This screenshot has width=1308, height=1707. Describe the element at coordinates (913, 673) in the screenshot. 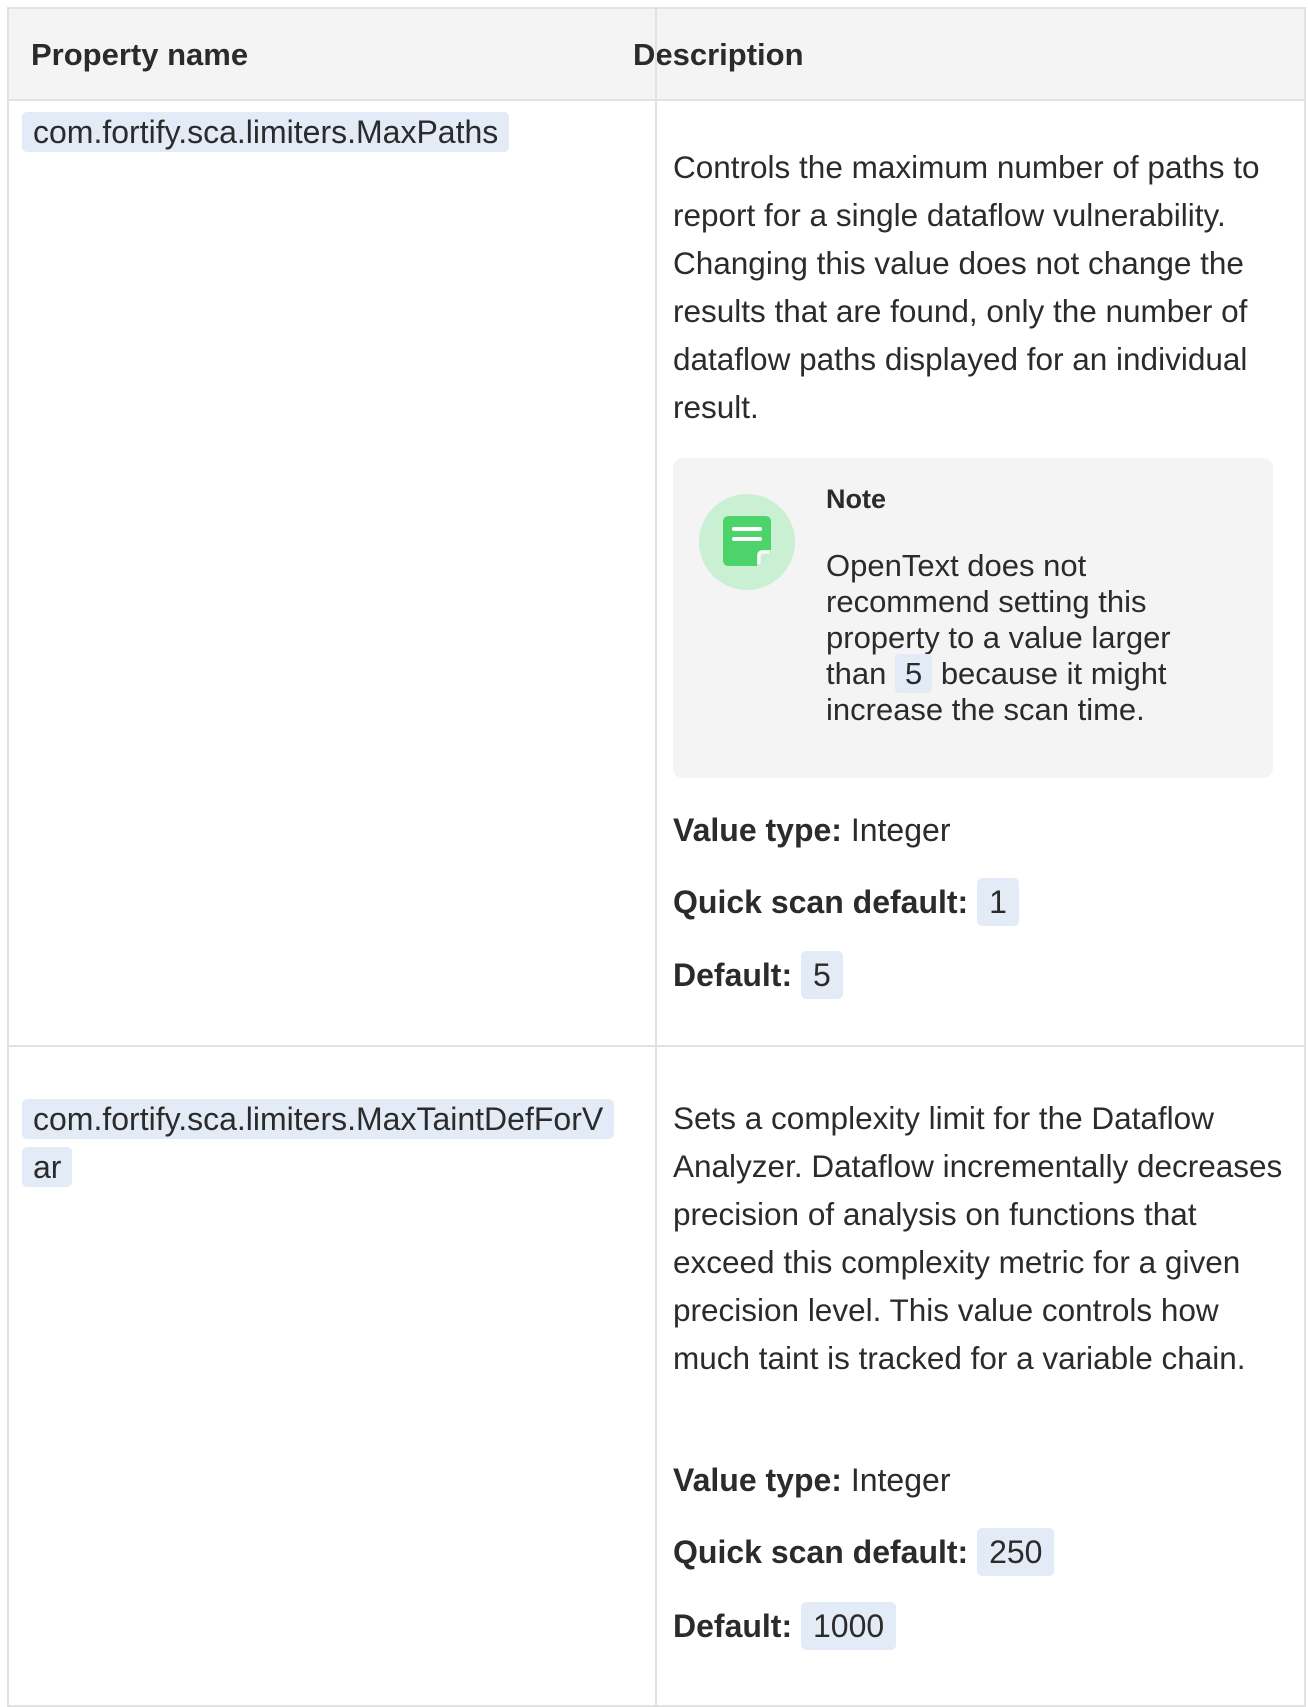

I see `note-code: 5` at that location.